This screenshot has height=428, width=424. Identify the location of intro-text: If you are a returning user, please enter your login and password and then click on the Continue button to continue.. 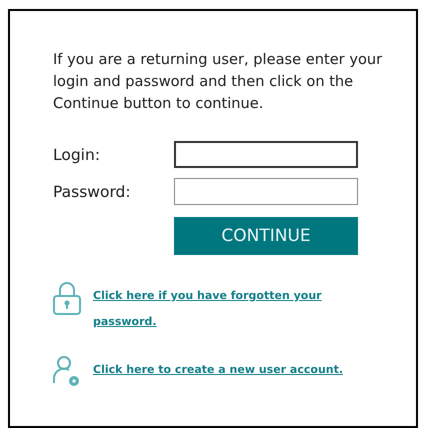
(218, 82).